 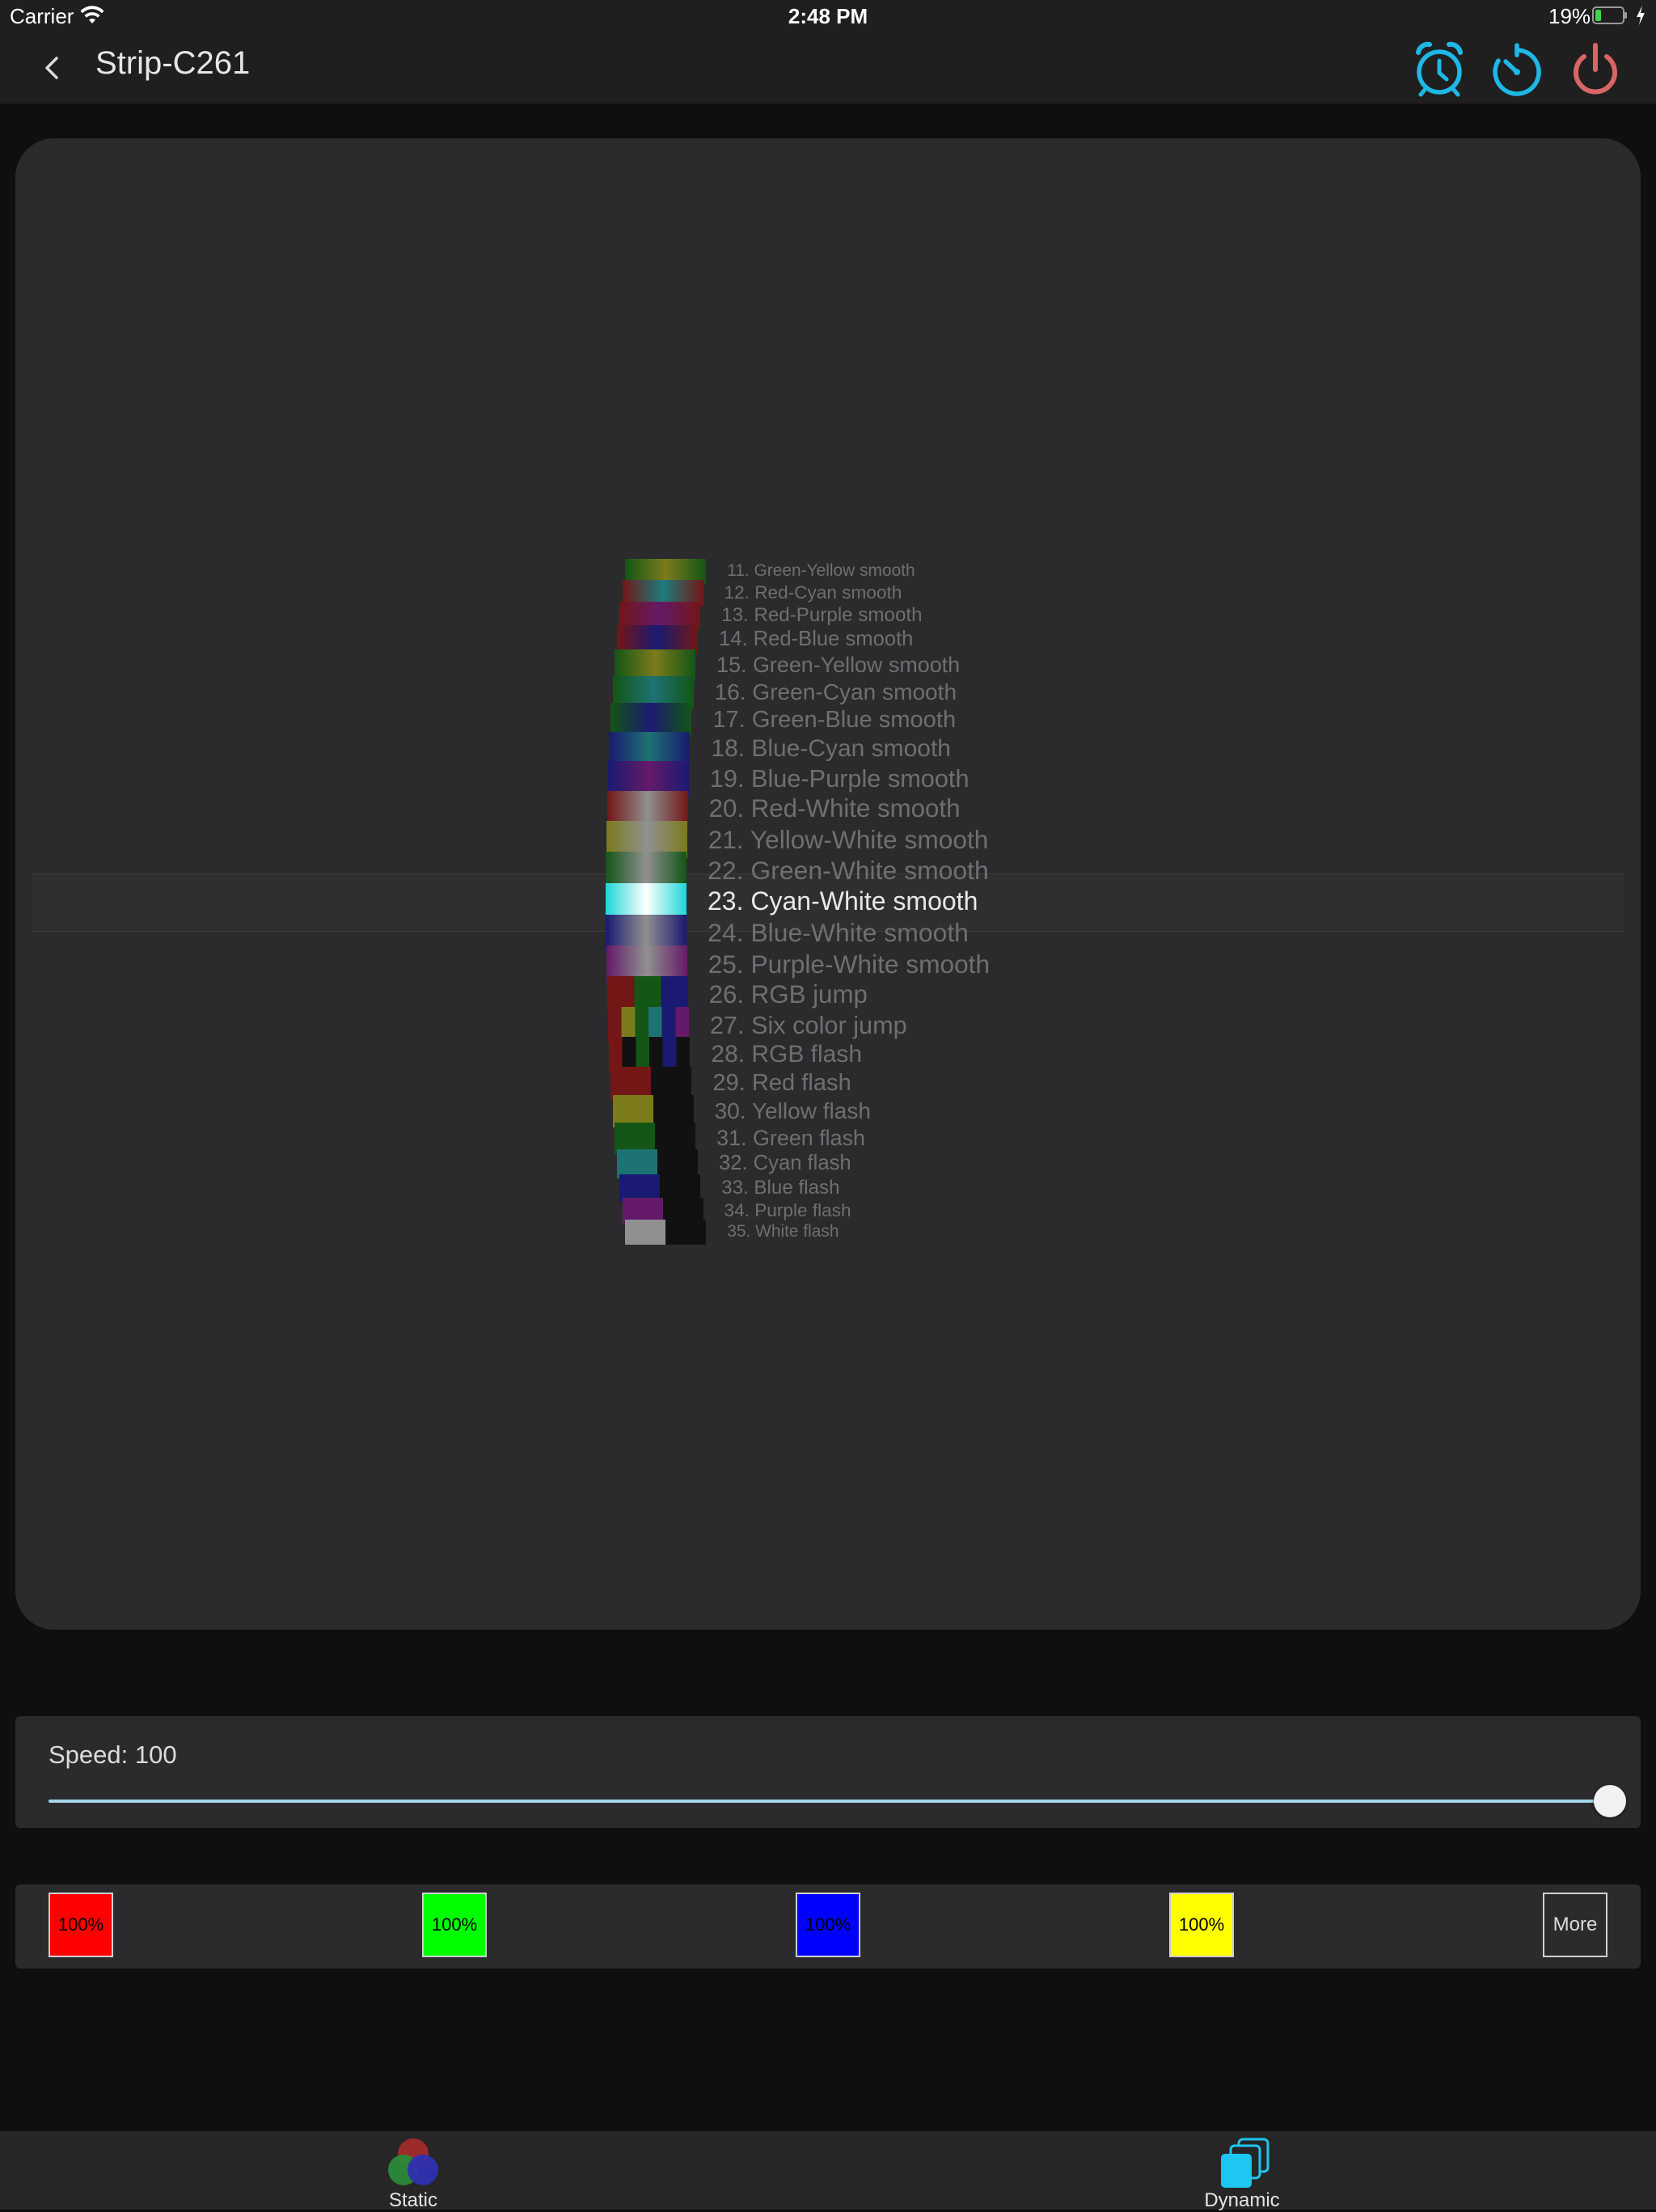 I want to click on color-preset-green: 100%, so click(x=454, y=1925).